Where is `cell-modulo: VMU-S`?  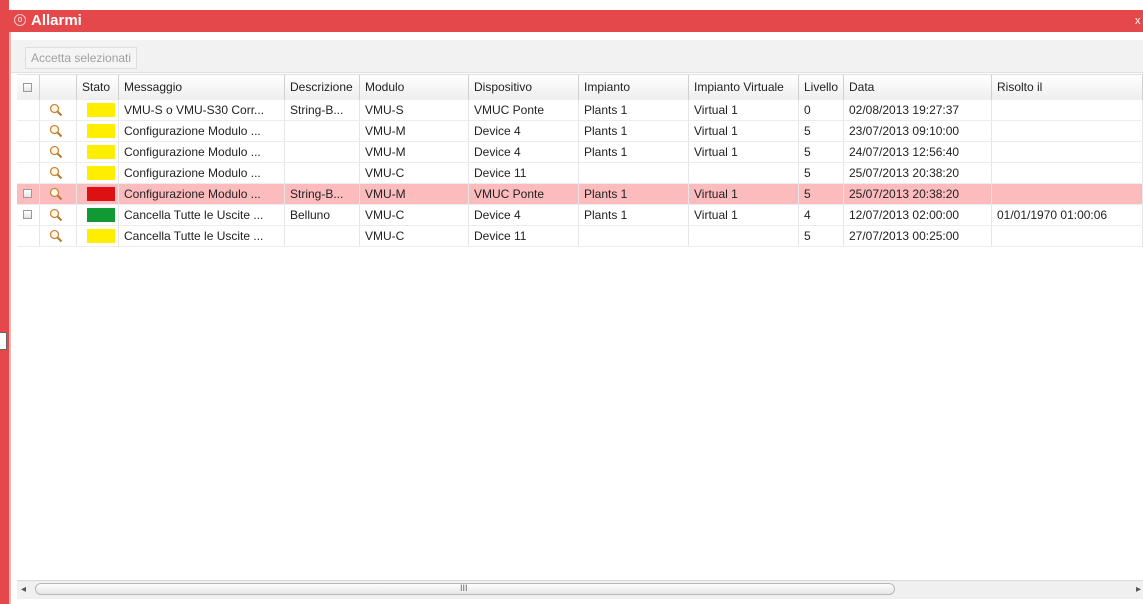
cell-modulo: VMU-S is located at coordinates (414, 110).